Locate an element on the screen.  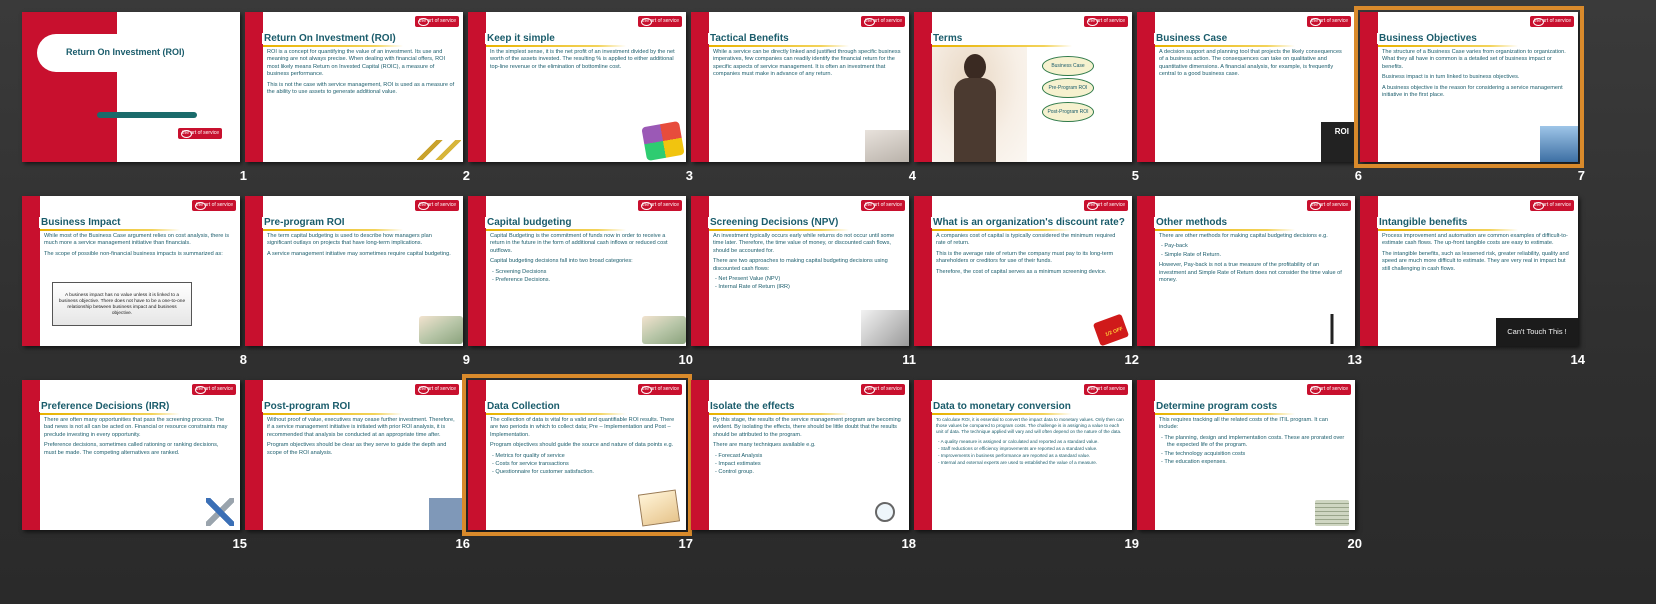
slide-number: 6 is located at coordinates (1358, 175).